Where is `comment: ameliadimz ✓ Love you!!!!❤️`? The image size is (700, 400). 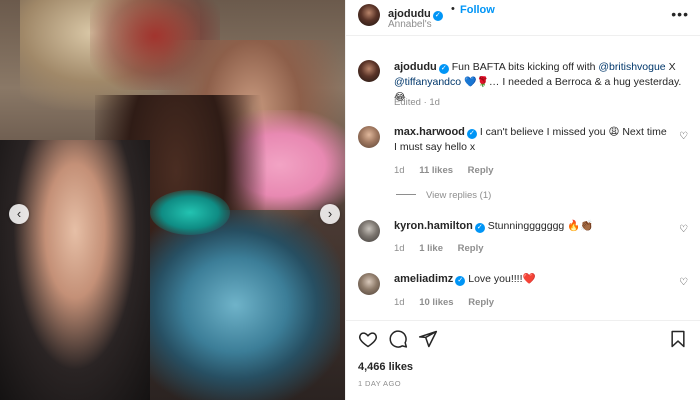 comment: ameliadimz ✓ Love you!!!!❤️ is located at coordinates (531, 279).